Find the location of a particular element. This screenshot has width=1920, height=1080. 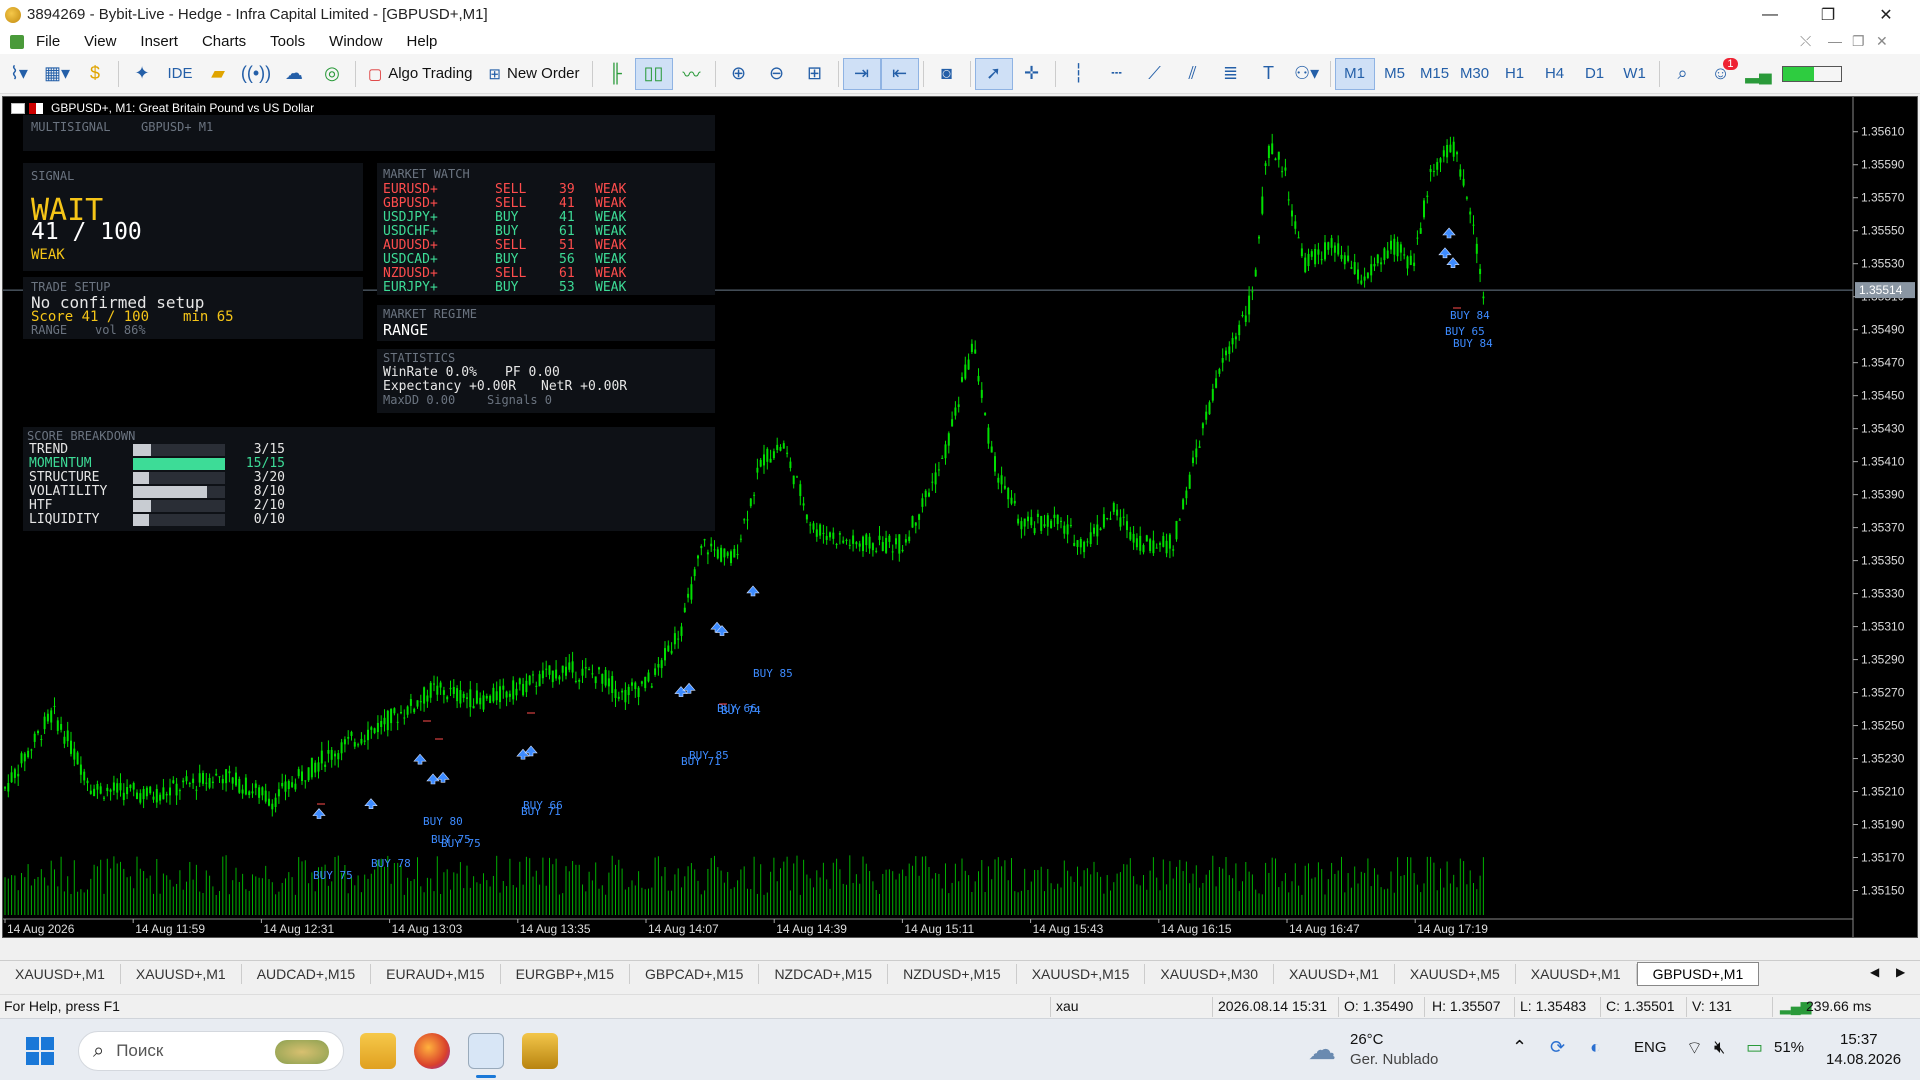

screenshot-icon: ◙ is located at coordinates (947, 74).